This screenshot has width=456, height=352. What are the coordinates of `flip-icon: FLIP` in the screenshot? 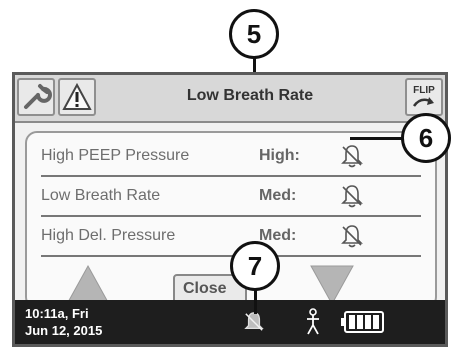 It's located at (423, 96).